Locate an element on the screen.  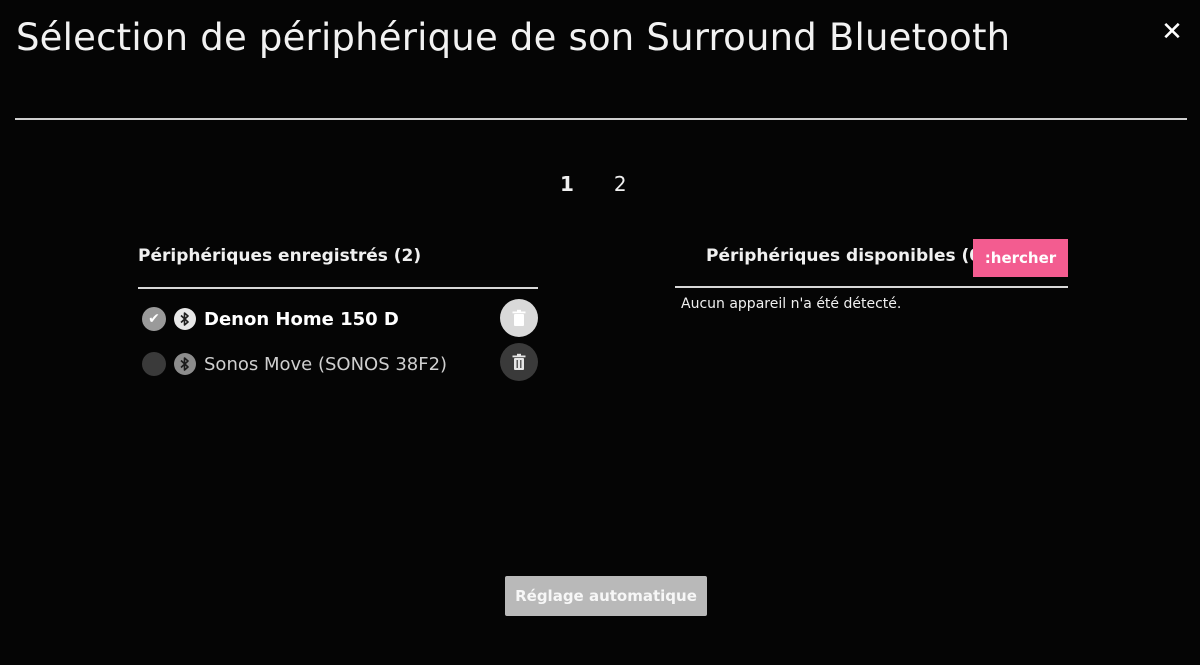
no-device-message: Aucun appareil n'a été détecté. is located at coordinates (791, 304).